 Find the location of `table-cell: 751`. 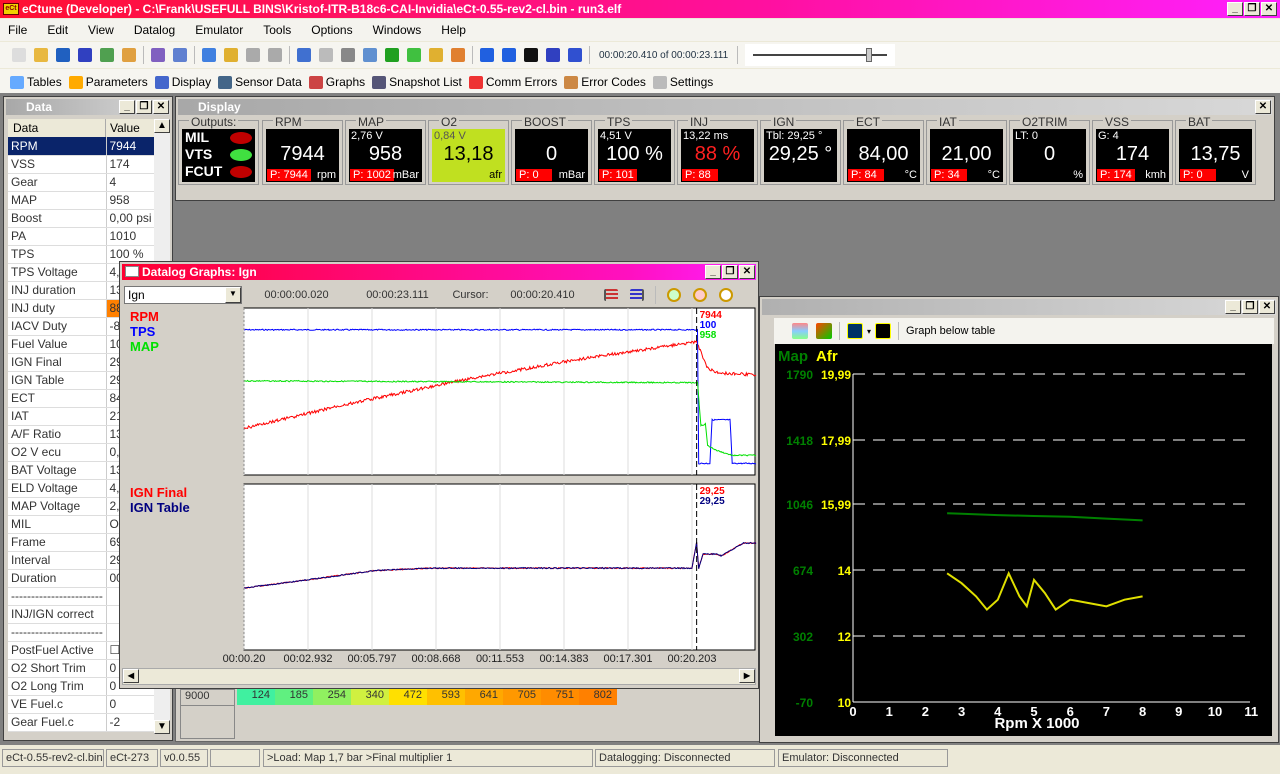

table-cell: 751 is located at coordinates (560, 697).